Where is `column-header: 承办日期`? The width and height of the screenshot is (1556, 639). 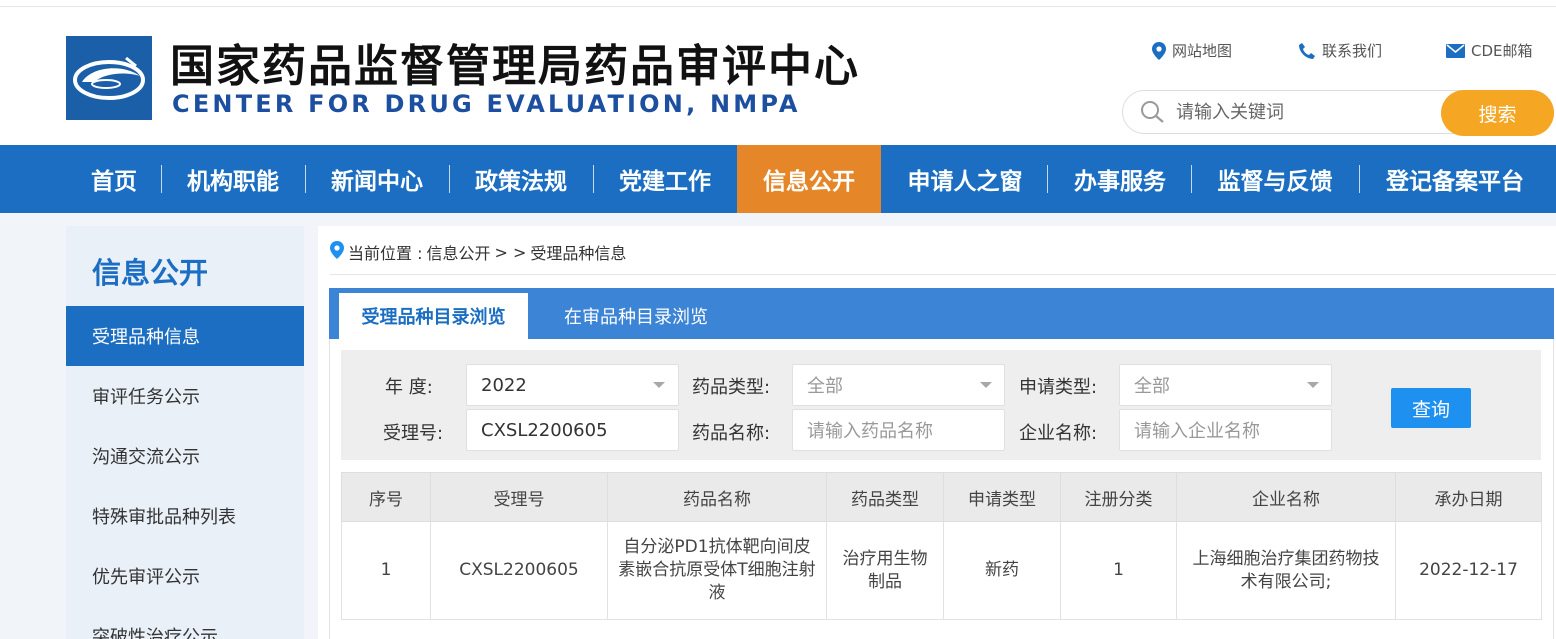 column-header: 承办日期 is located at coordinates (1468, 497).